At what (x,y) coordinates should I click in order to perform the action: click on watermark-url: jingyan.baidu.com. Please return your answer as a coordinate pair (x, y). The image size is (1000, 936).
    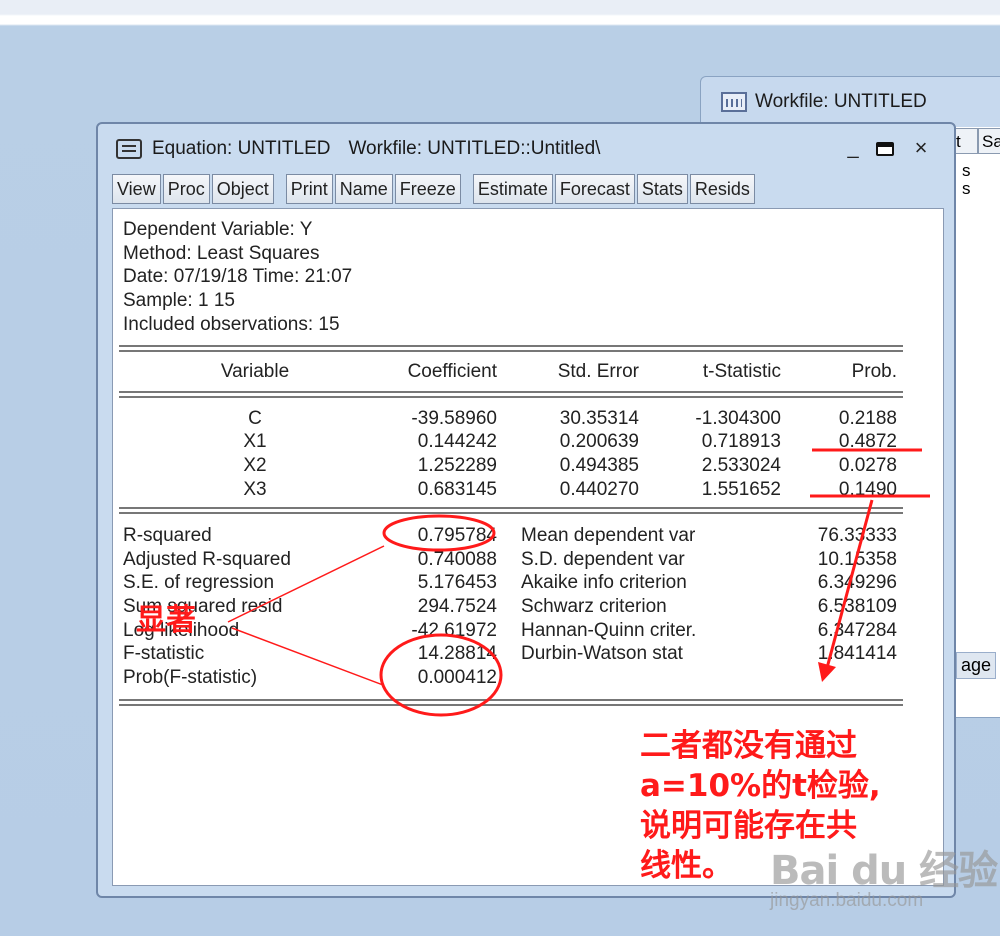
    Looking at the image, I should click on (847, 900).